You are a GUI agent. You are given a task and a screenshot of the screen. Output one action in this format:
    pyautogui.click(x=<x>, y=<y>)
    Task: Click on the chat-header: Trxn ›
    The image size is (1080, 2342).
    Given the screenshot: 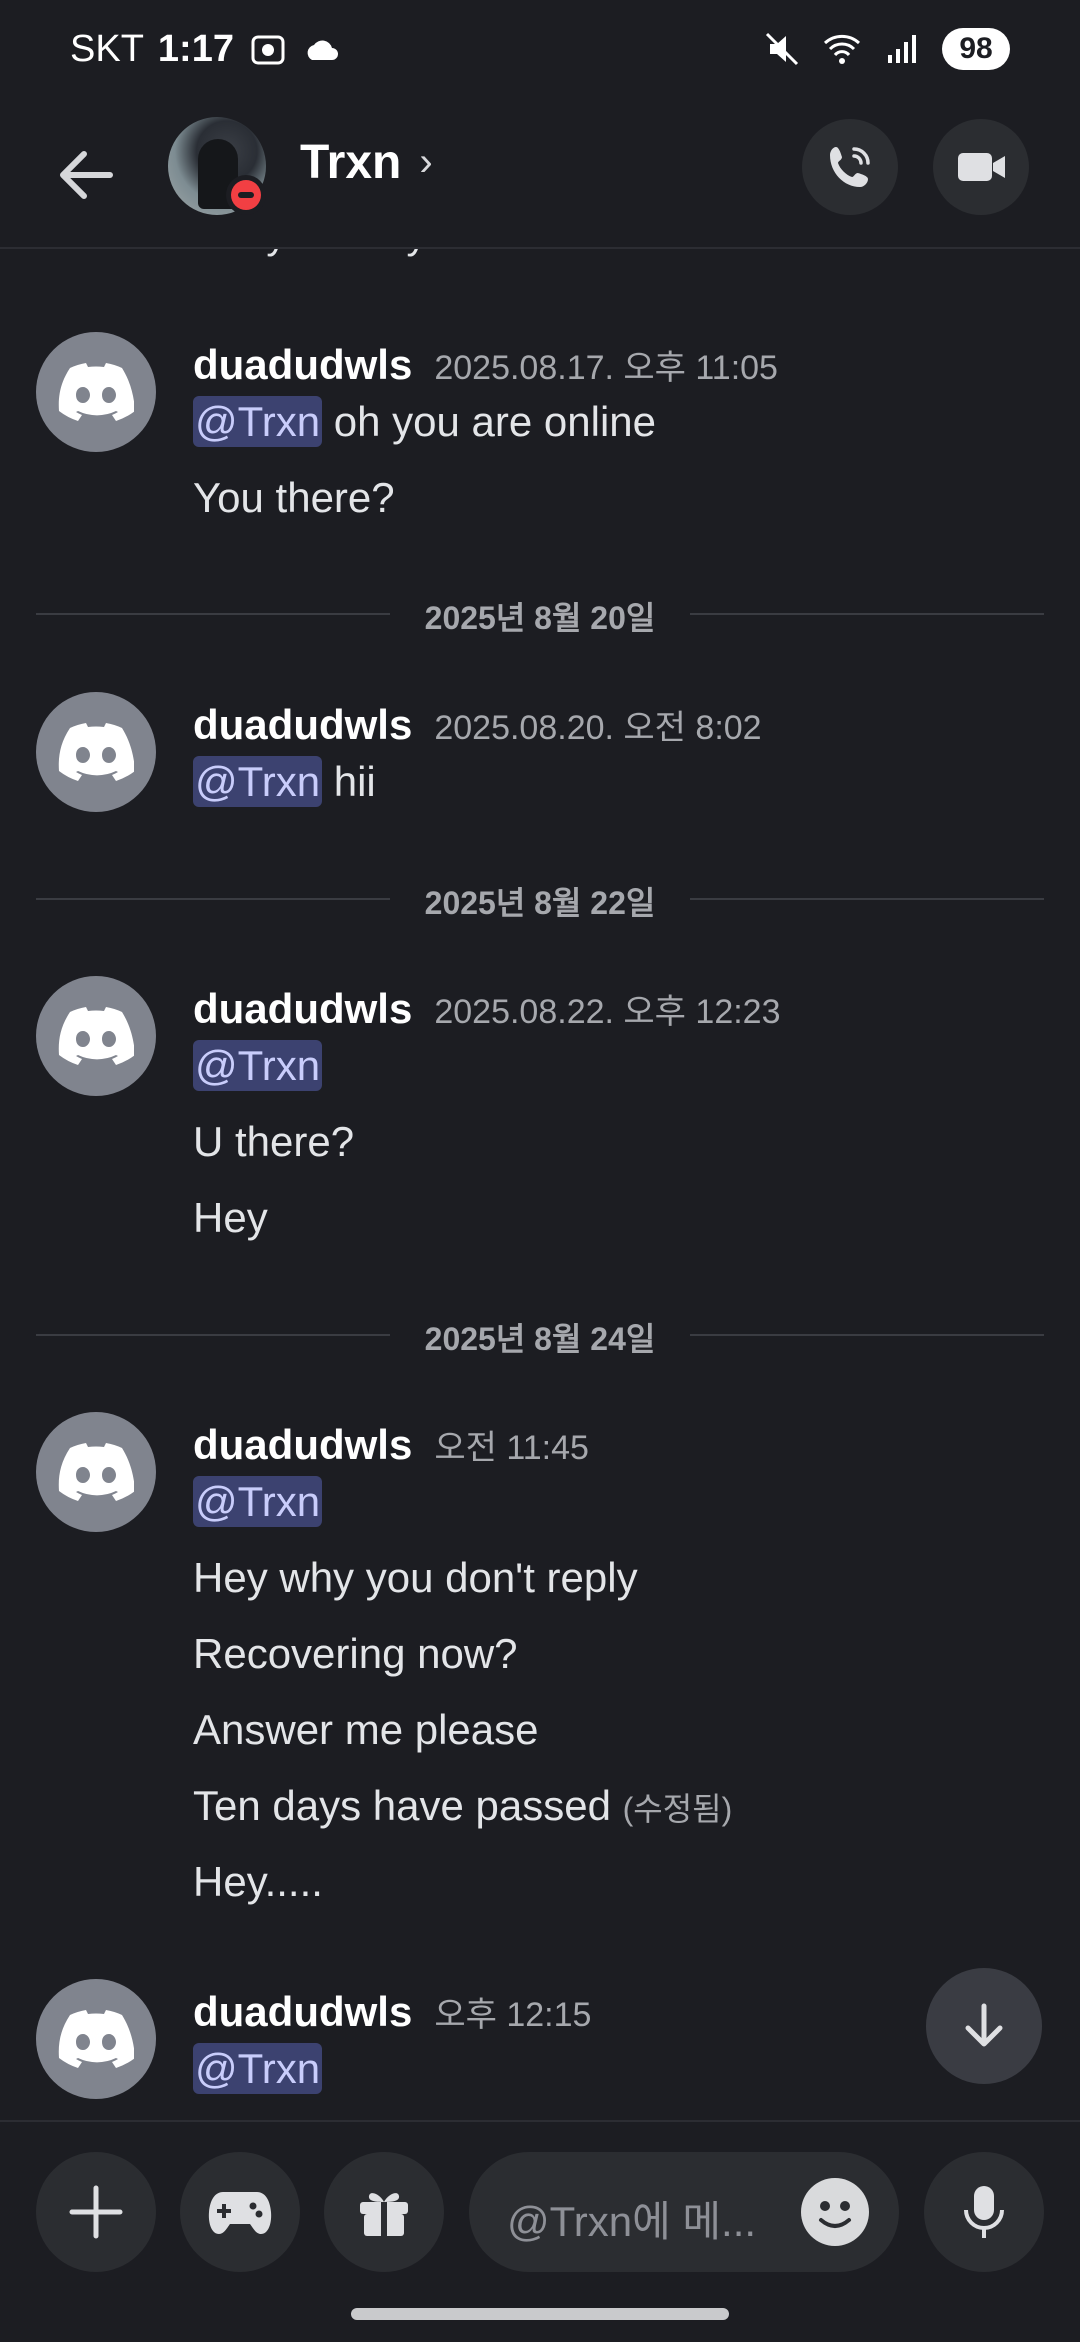 What is the action you would take?
    pyautogui.click(x=540, y=177)
    